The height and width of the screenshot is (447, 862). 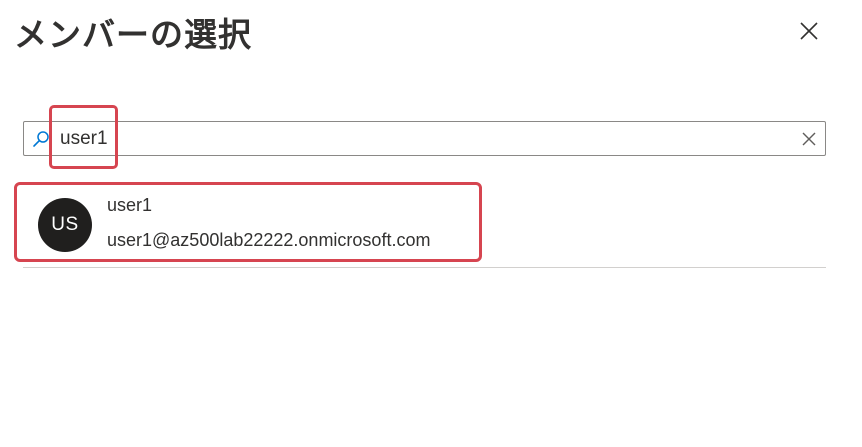 I want to click on divider, so click(x=424, y=267).